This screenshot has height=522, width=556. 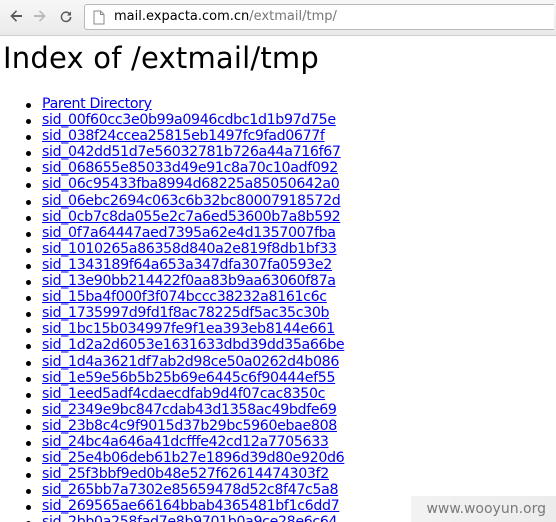 What do you see at coordinates (190, 362) in the screenshot?
I see `file-link: sid_1d4a3621df7ab2d98ce50a0262d4b086` at bounding box center [190, 362].